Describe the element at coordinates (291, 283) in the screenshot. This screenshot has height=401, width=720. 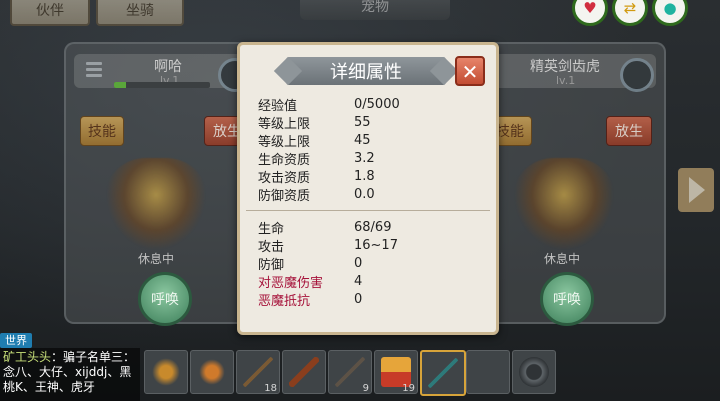
I see `stat-label: 对恶魔伤害` at that location.